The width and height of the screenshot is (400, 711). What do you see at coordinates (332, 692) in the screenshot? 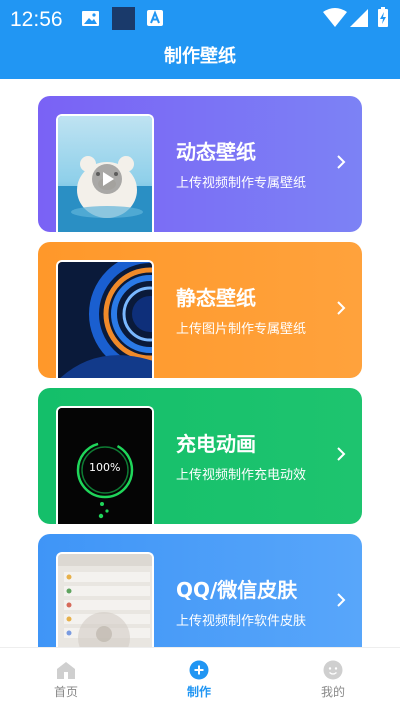
I see `nav-label-profile: 我的` at bounding box center [332, 692].